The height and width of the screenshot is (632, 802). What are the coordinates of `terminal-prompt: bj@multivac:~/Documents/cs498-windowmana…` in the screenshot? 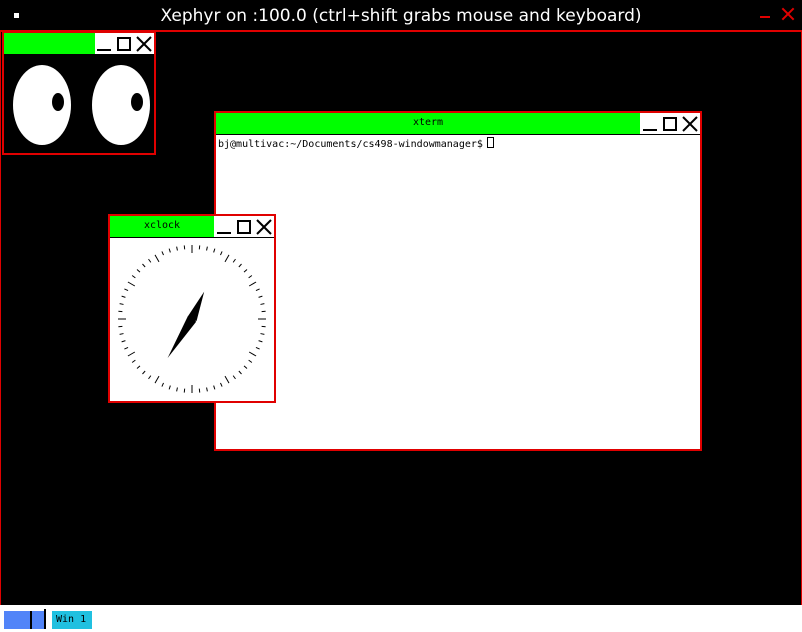 It's located at (350, 144).